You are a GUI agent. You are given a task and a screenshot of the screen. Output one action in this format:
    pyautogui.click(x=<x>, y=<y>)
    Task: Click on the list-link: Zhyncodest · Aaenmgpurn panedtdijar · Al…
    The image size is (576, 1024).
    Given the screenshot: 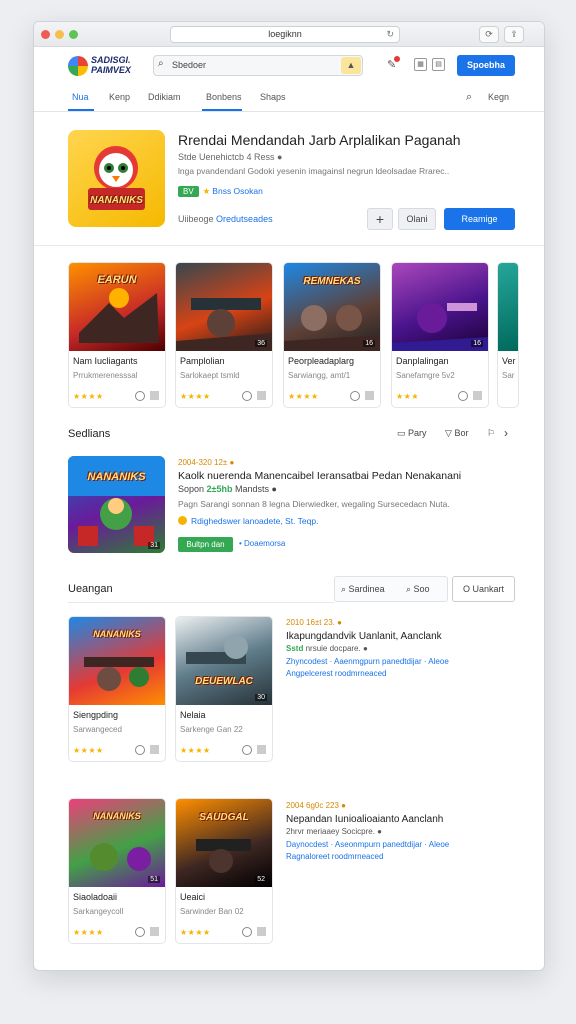 What is the action you would take?
    pyautogui.click(x=367, y=661)
    